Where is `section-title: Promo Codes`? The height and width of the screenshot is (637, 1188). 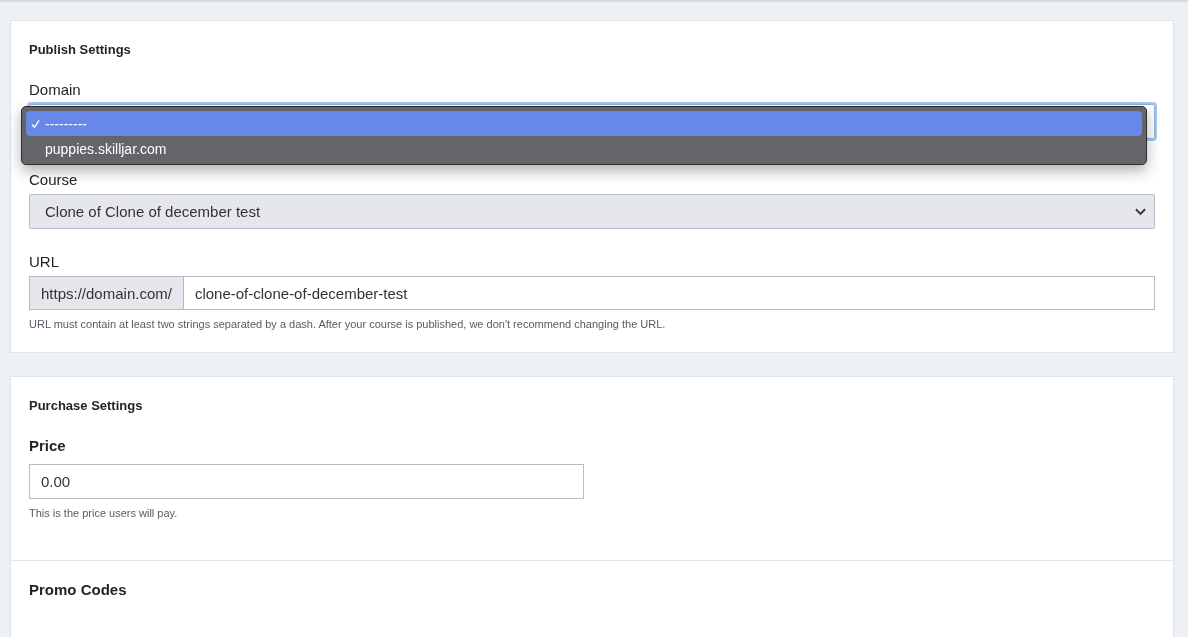 section-title: Promo Codes is located at coordinates (78, 589).